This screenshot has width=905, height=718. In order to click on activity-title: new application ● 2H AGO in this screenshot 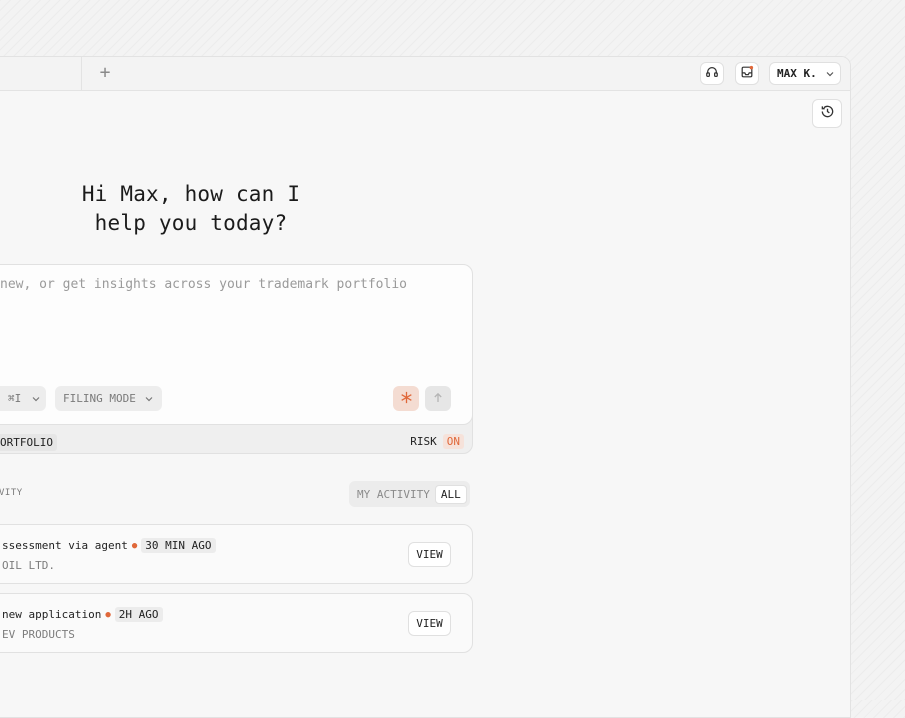, I will do `click(81, 614)`.